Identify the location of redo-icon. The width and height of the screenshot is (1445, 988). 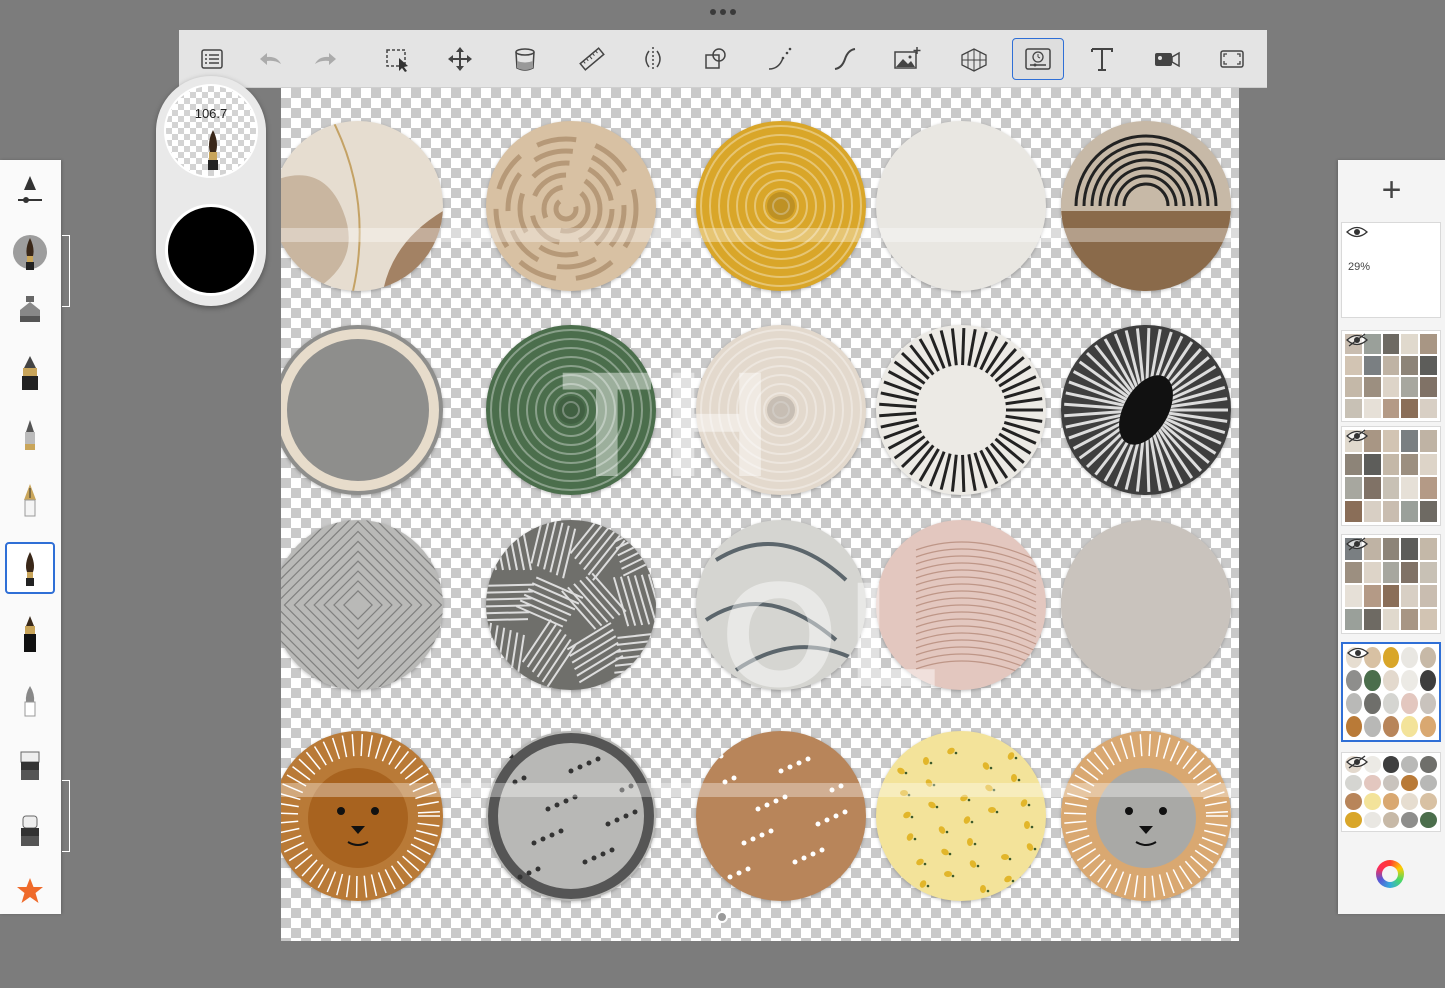
(325, 59).